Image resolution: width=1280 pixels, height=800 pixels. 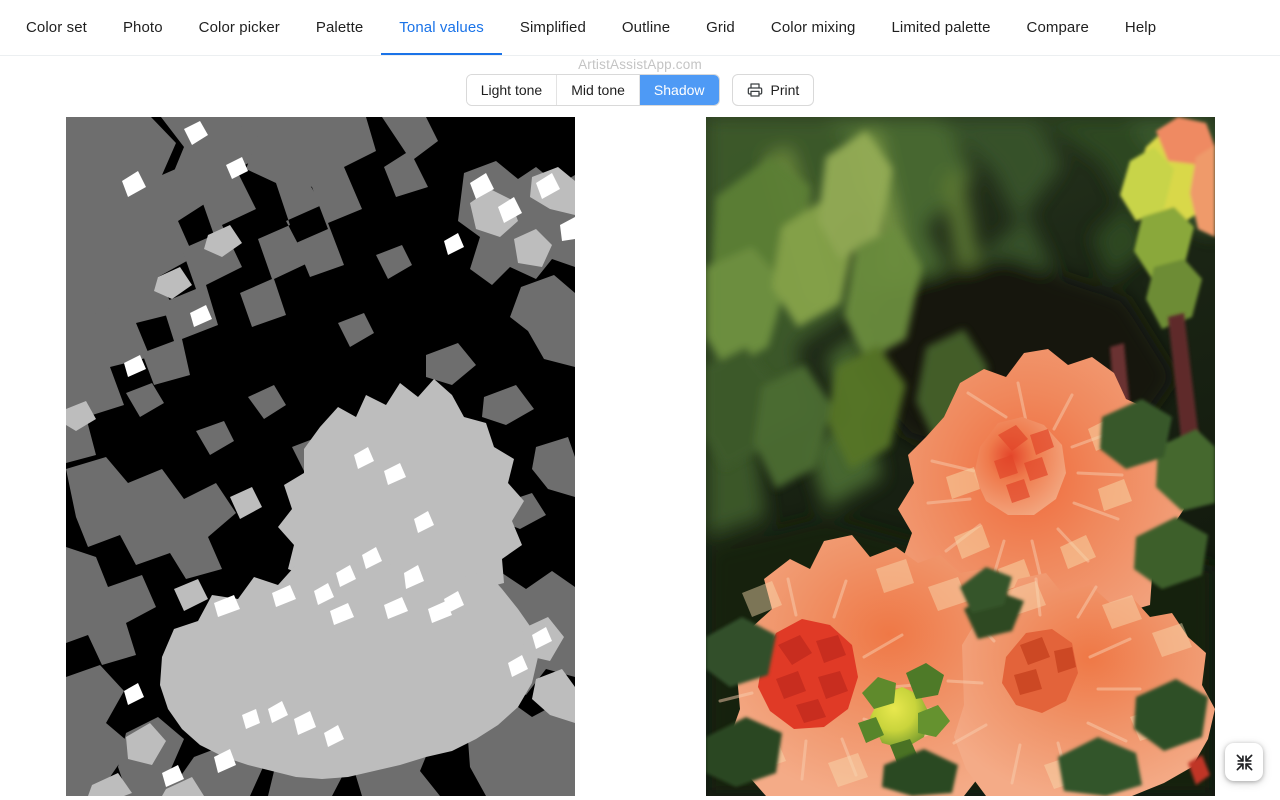 What do you see at coordinates (598, 90) in the screenshot?
I see `tone-button-mid: Mid tone` at bounding box center [598, 90].